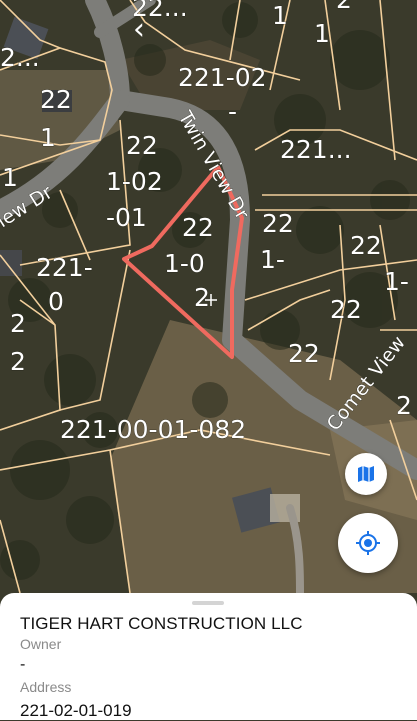 The height and width of the screenshot is (721, 417). I want to click on sheet-drag-handle, so click(208, 603).